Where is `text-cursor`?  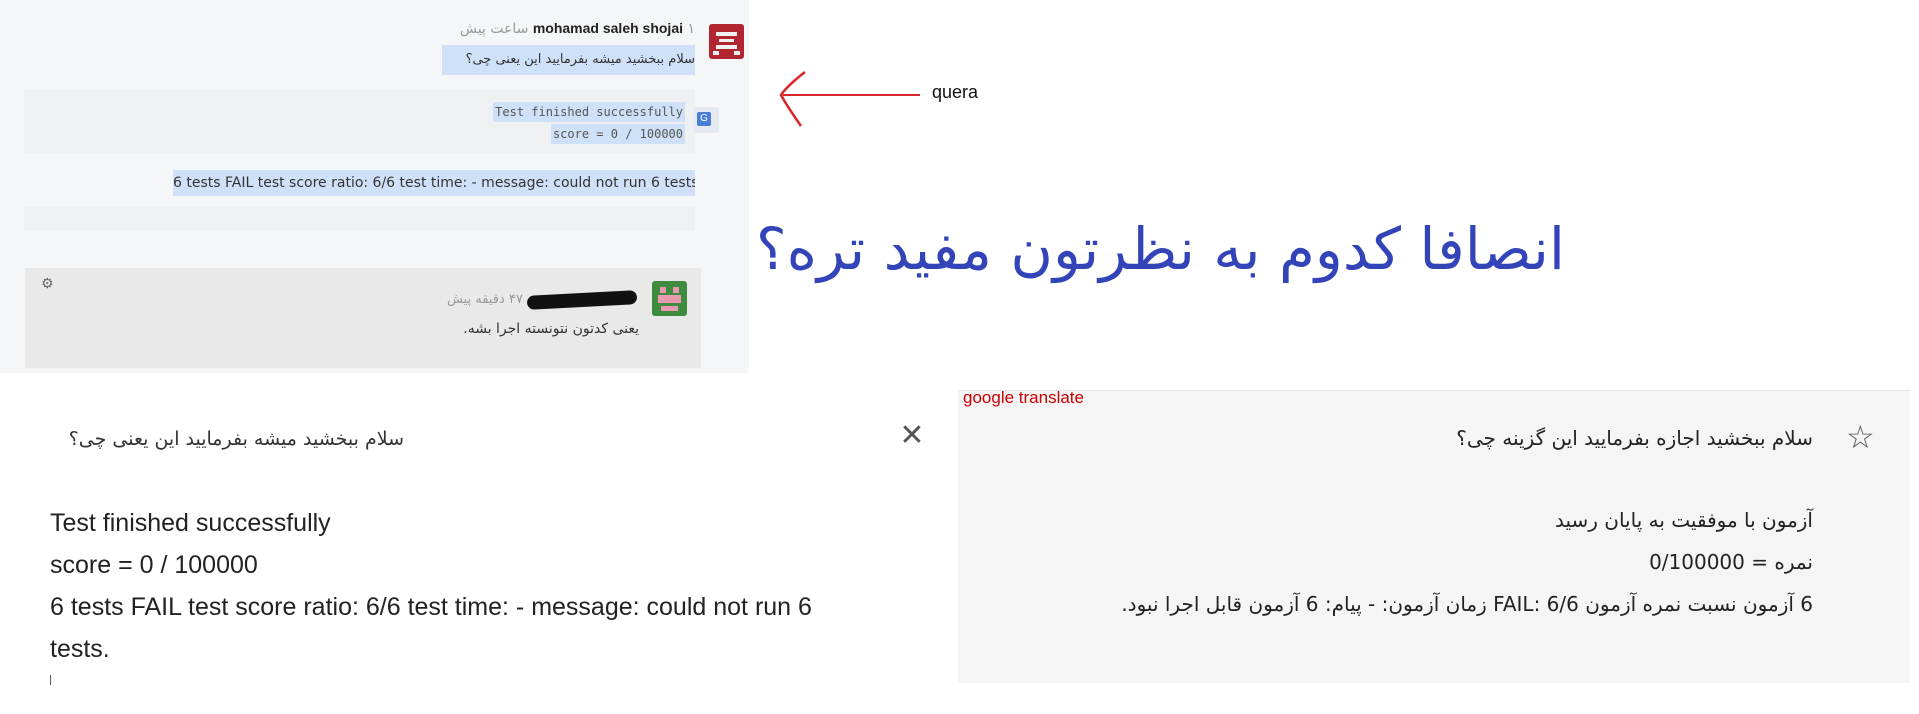
text-cursor is located at coordinates (50, 680).